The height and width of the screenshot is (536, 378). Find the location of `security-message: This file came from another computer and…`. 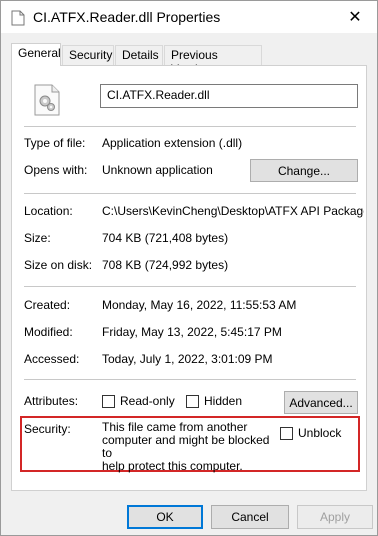

security-message: This file came from another computer and… is located at coordinates (192, 447).